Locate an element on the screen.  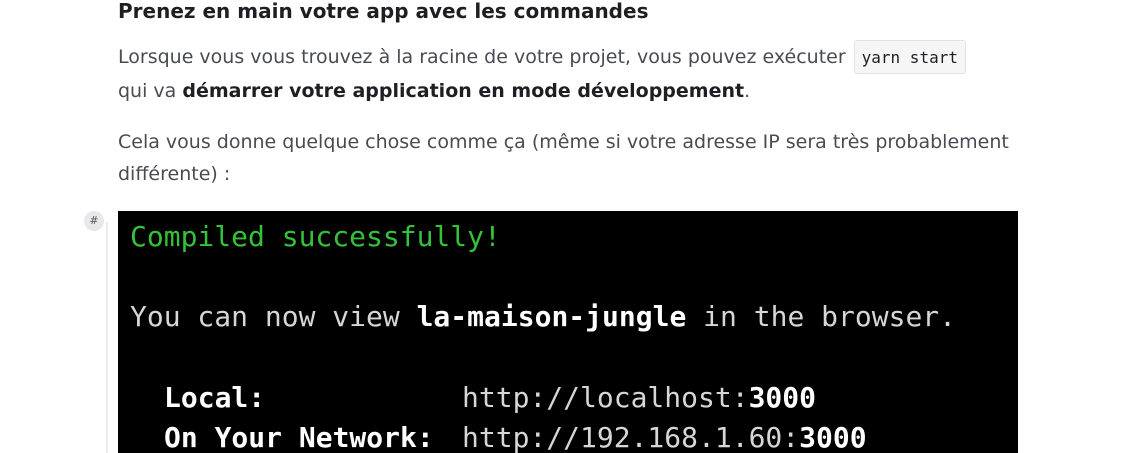
terminal-local-line: Local: http://localhost:3000 is located at coordinates (490, 398).